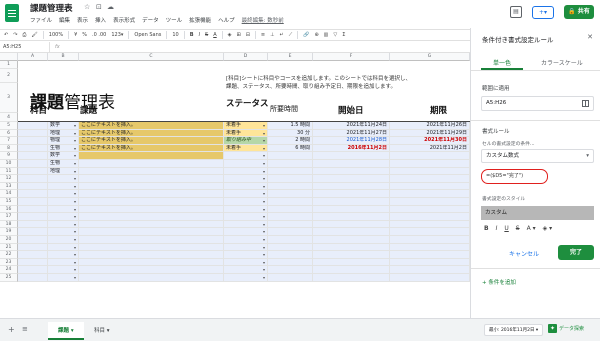  What do you see at coordinates (25, 47) in the screenshot?
I see `name-box: A5:H25` at bounding box center [25, 47].